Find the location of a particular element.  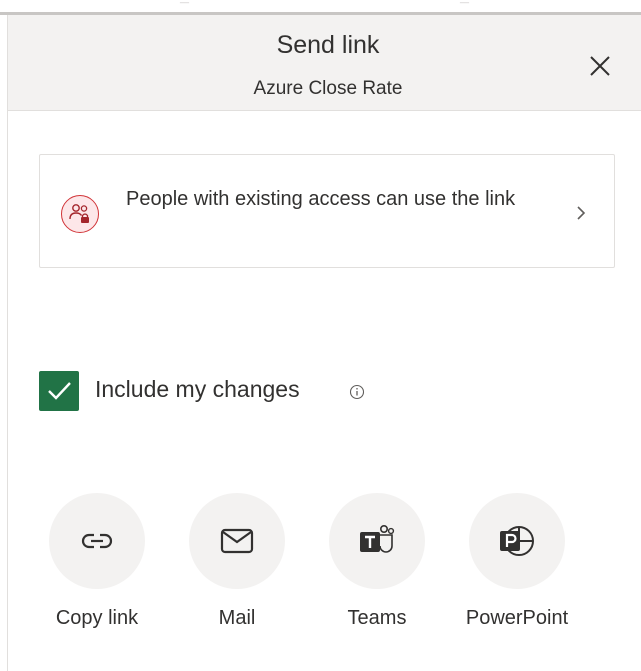

close-button is located at coordinates (600, 66).